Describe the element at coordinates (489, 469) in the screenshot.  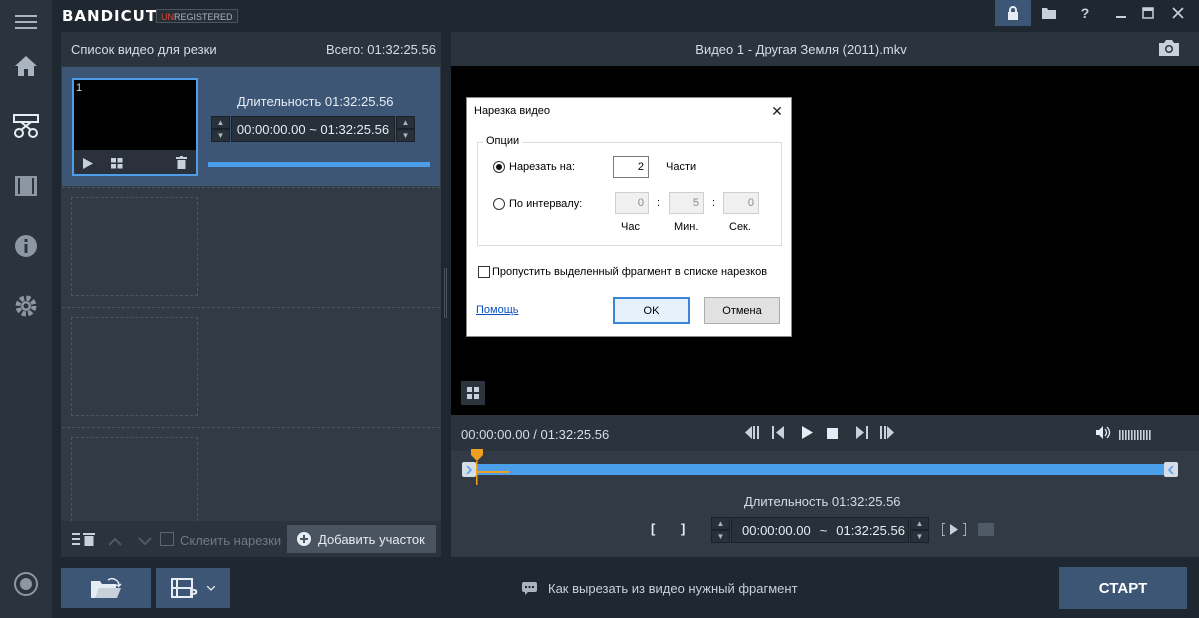
I see `playhead-marker` at that location.